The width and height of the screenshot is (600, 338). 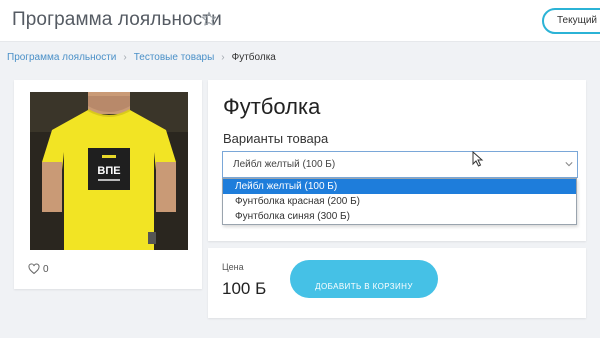 I want to click on tshirt-image: ВПЕ, so click(x=109, y=171).